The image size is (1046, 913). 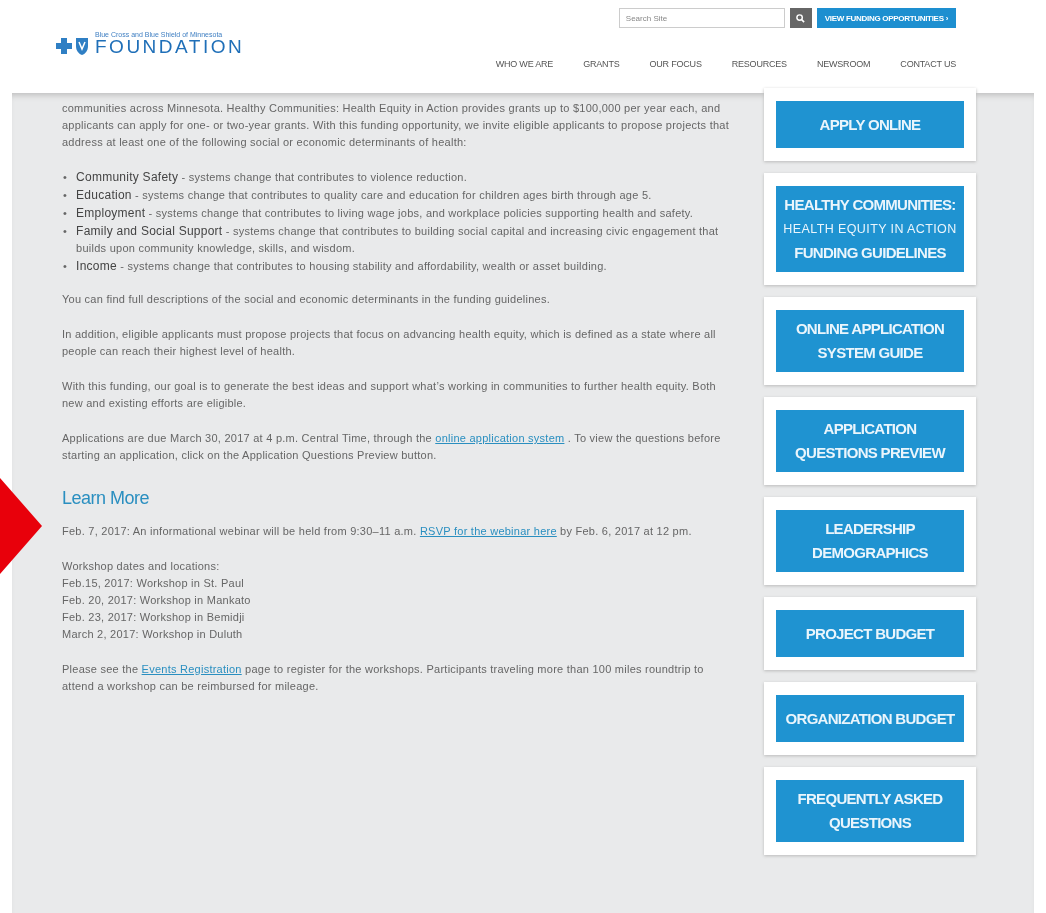 What do you see at coordinates (377, 531) in the screenshot?
I see `webinar-paragraph: Feb. 7, 2017: An informational webinar will be held from 9:30–11 a.m. RSVP for the webinar here by Feb. 6, 2017 at 12 pm.` at bounding box center [377, 531].